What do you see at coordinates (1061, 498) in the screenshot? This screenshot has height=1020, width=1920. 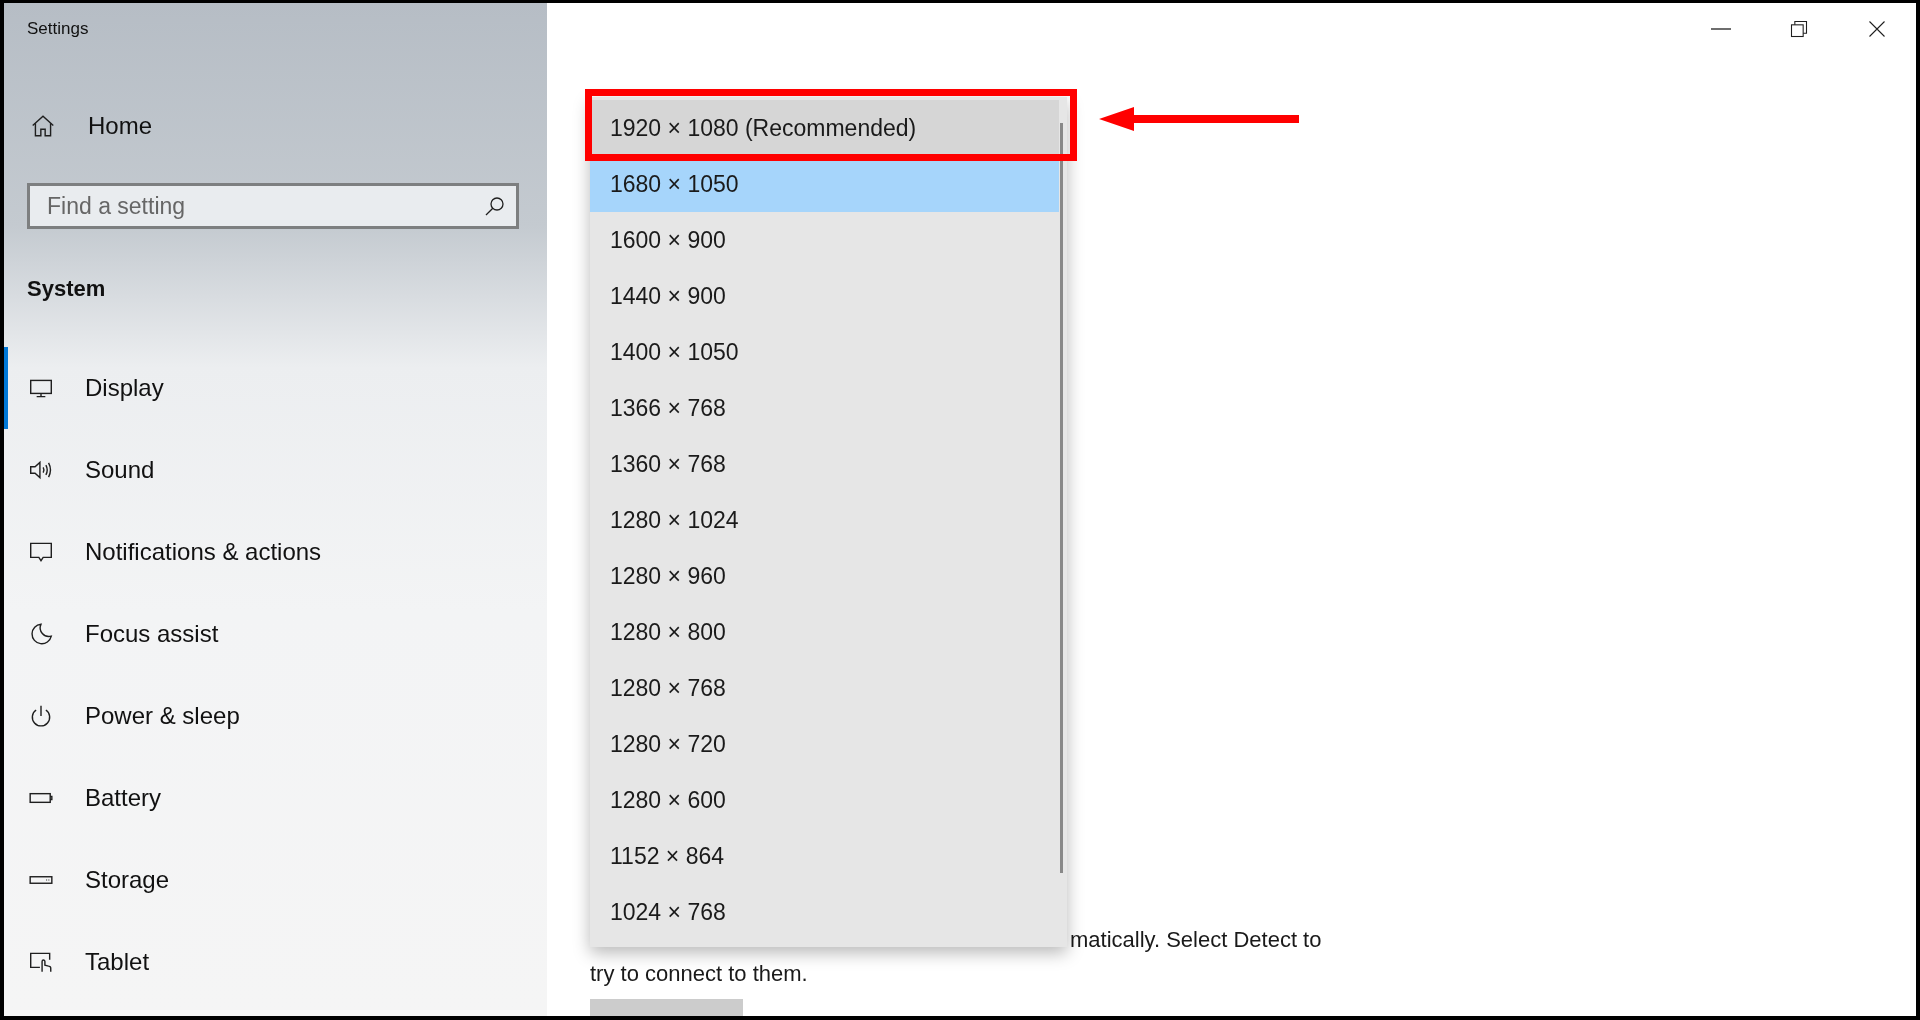 I see `scrollbar` at bounding box center [1061, 498].